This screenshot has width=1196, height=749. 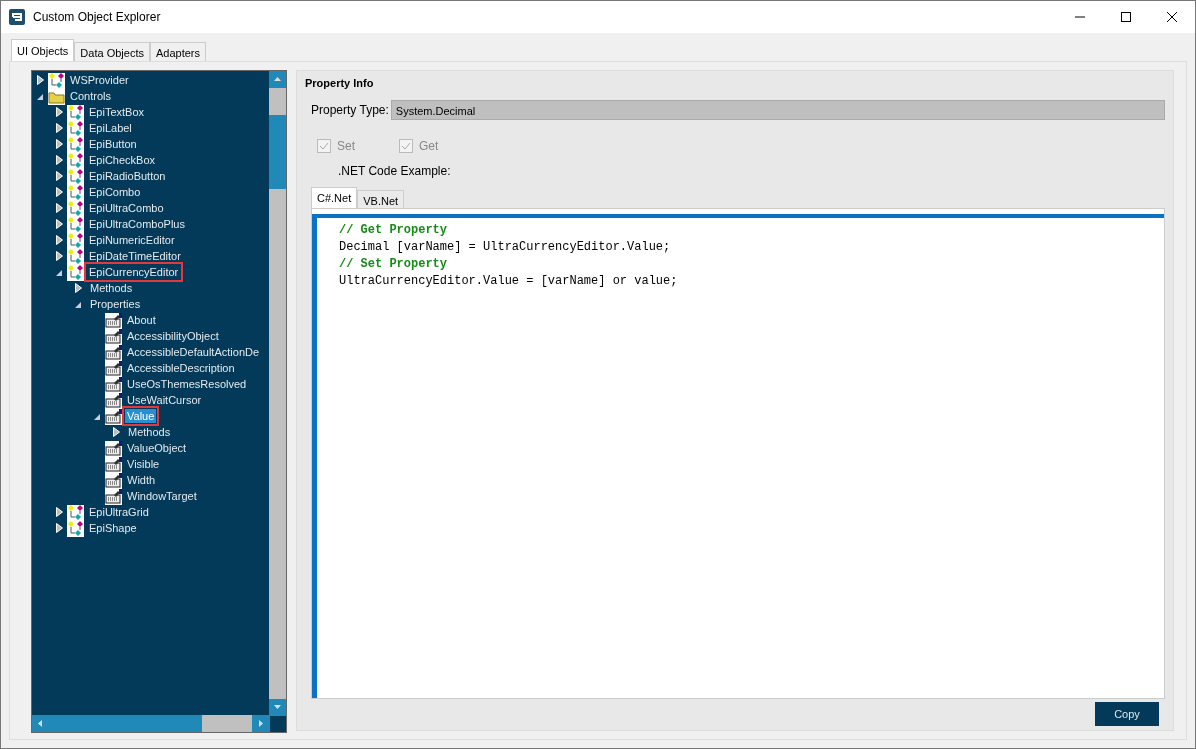 What do you see at coordinates (97, 17) in the screenshot?
I see `window-title: Custom Object Explorer` at bounding box center [97, 17].